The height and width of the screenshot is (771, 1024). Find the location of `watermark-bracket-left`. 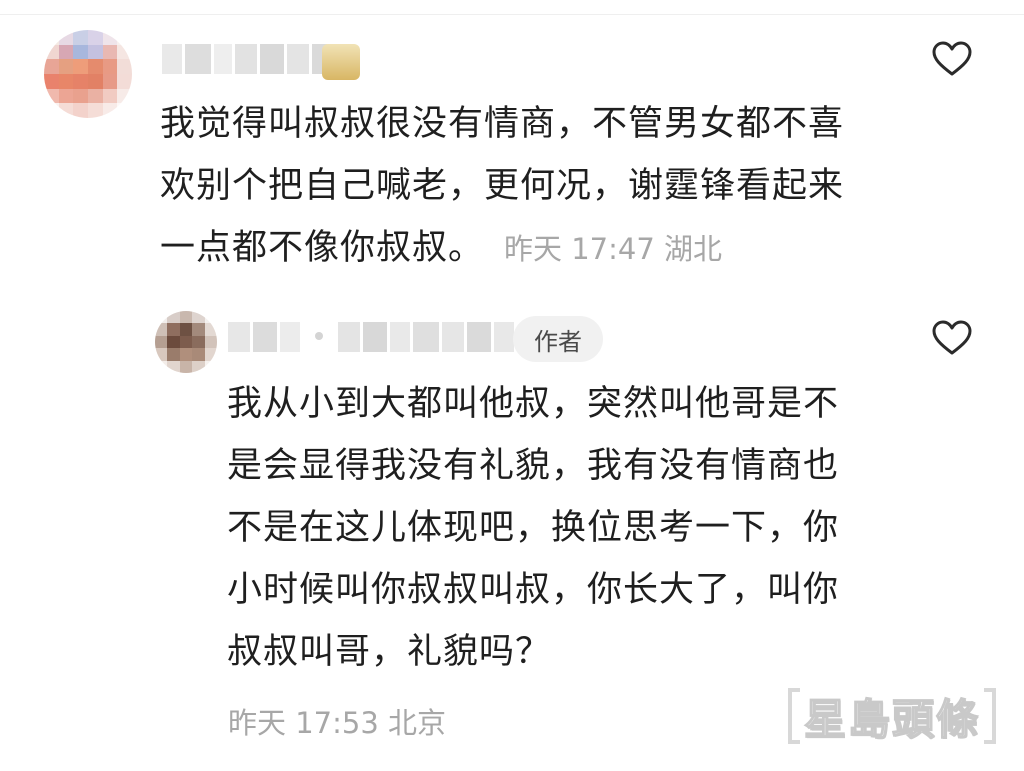

watermark-bracket-left is located at coordinates (794, 716).